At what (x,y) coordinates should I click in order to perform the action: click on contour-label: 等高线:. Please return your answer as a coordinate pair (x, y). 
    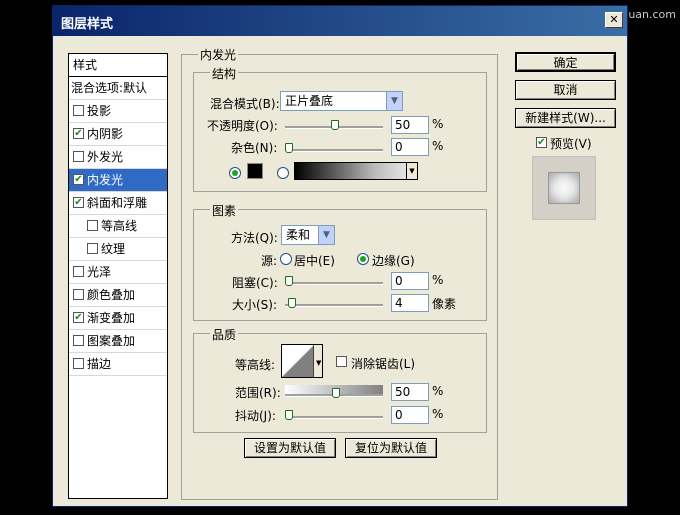
    Looking at the image, I should click on (255, 365).